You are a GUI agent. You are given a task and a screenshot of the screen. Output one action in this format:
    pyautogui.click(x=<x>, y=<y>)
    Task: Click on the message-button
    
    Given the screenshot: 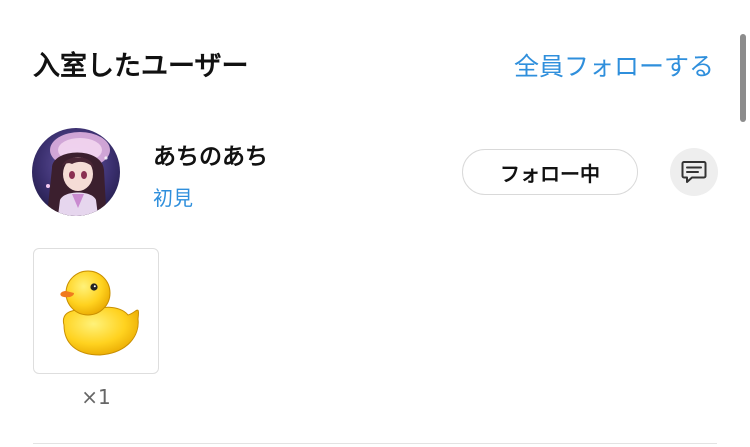 What is the action you would take?
    pyautogui.click(x=694, y=172)
    